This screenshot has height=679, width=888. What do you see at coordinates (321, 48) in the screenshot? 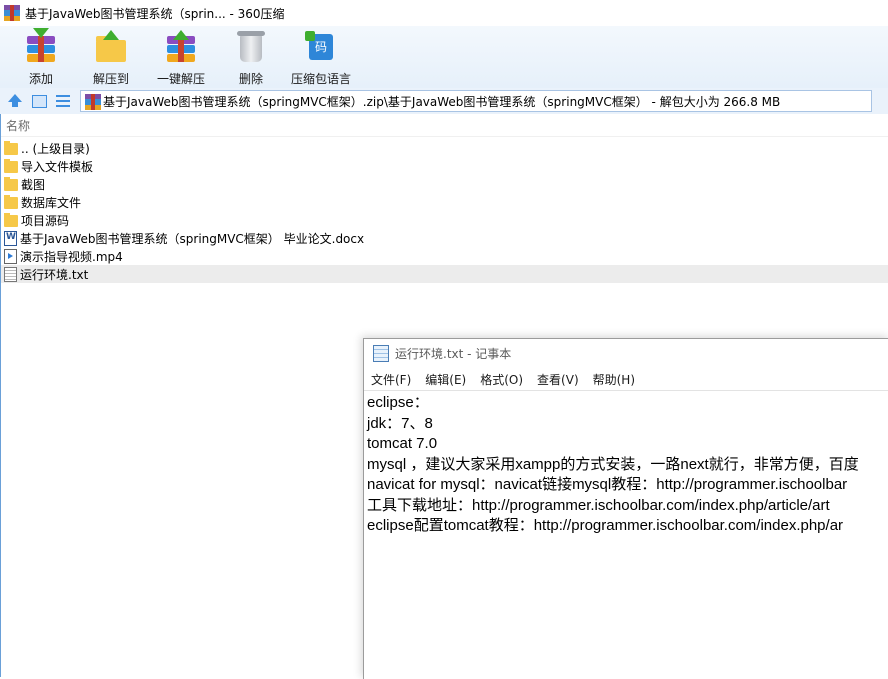
I see `archive-language-icon: 码` at bounding box center [321, 48].